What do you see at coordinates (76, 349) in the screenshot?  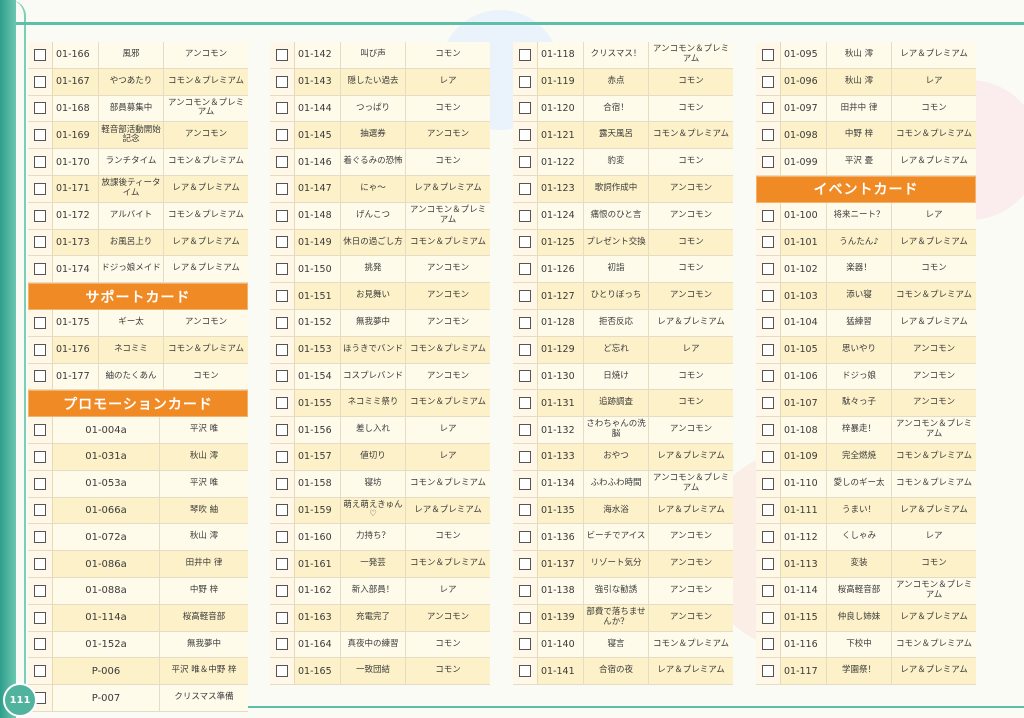 I see `card-number: 01-176` at bounding box center [76, 349].